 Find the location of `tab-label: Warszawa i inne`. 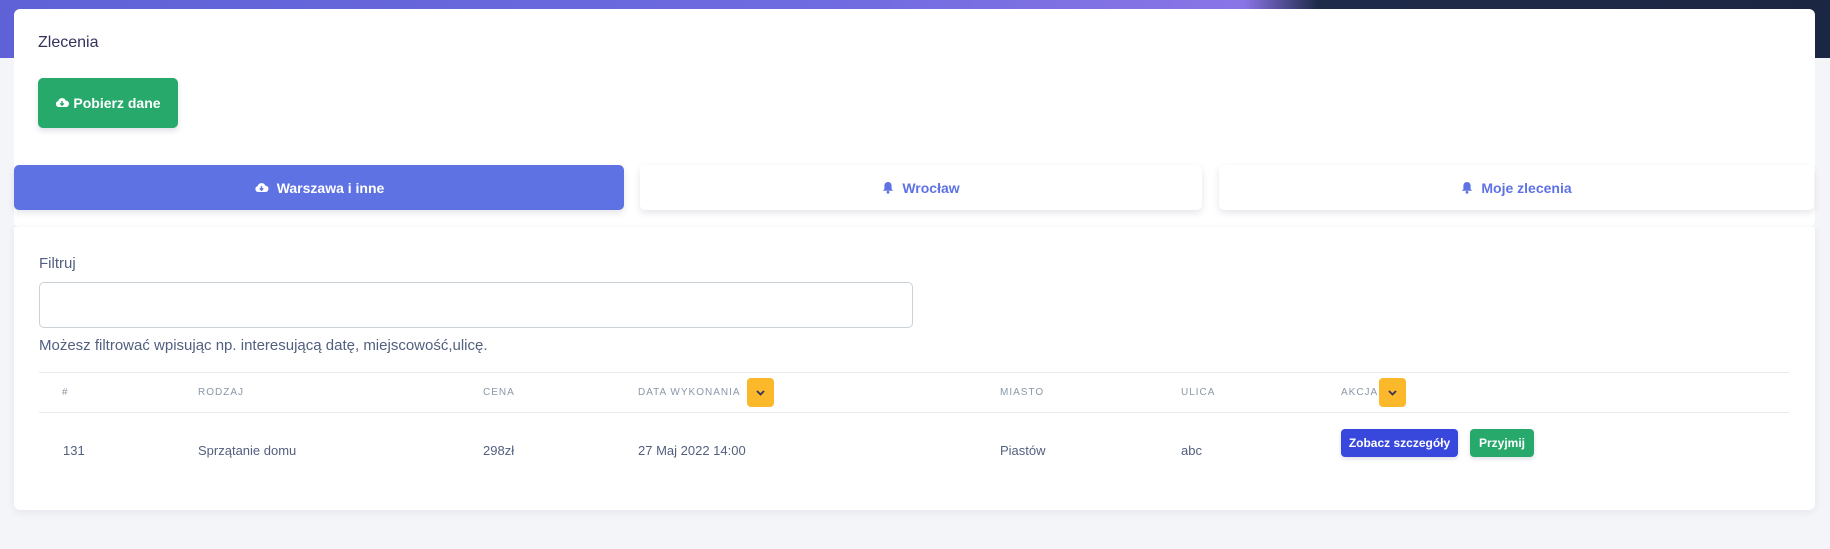

tab-label: Warszawa i inne is located at coordinates (330, 187).